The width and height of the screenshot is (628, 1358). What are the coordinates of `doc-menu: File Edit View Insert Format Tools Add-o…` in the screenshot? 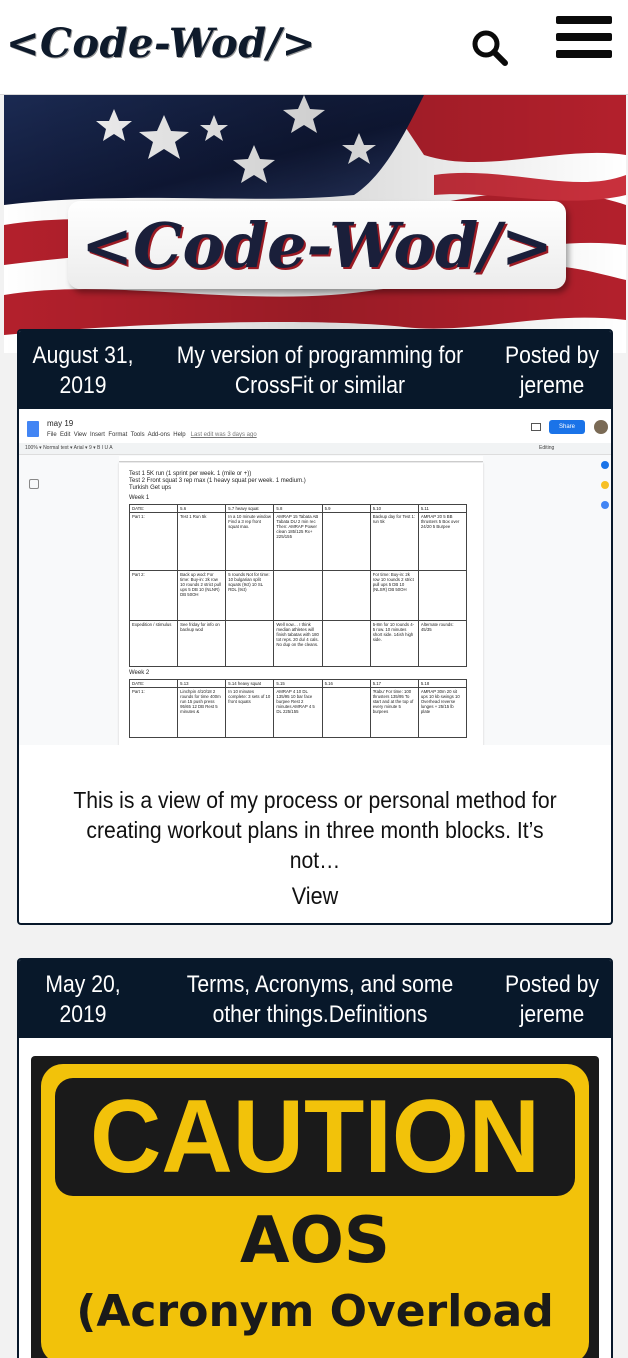 It's located at (152, 435).